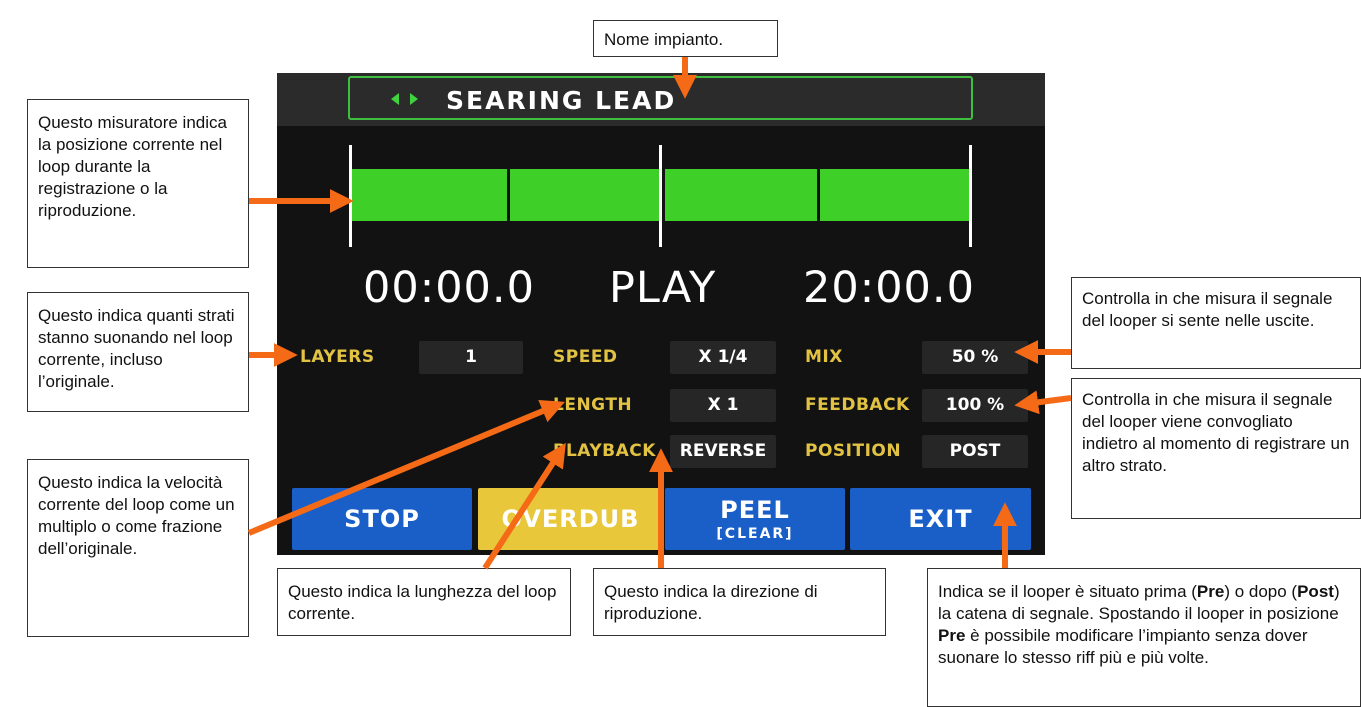  Describe the element at coordinates (1043, 402) in the screenshot. I see `arrow-feedback` at that location.